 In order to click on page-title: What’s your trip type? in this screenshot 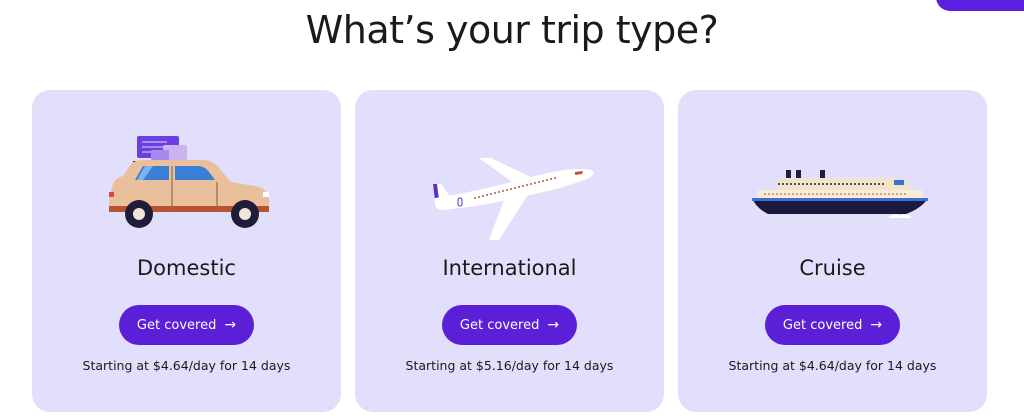, I will do `click(512, 30)`.